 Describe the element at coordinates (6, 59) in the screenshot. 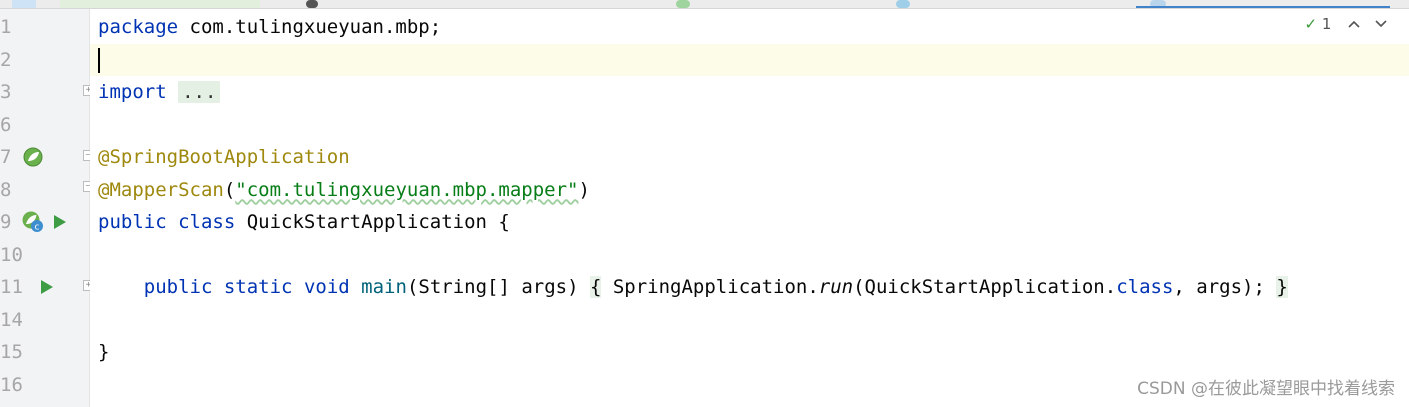

I see `line-number: 2` at that location.